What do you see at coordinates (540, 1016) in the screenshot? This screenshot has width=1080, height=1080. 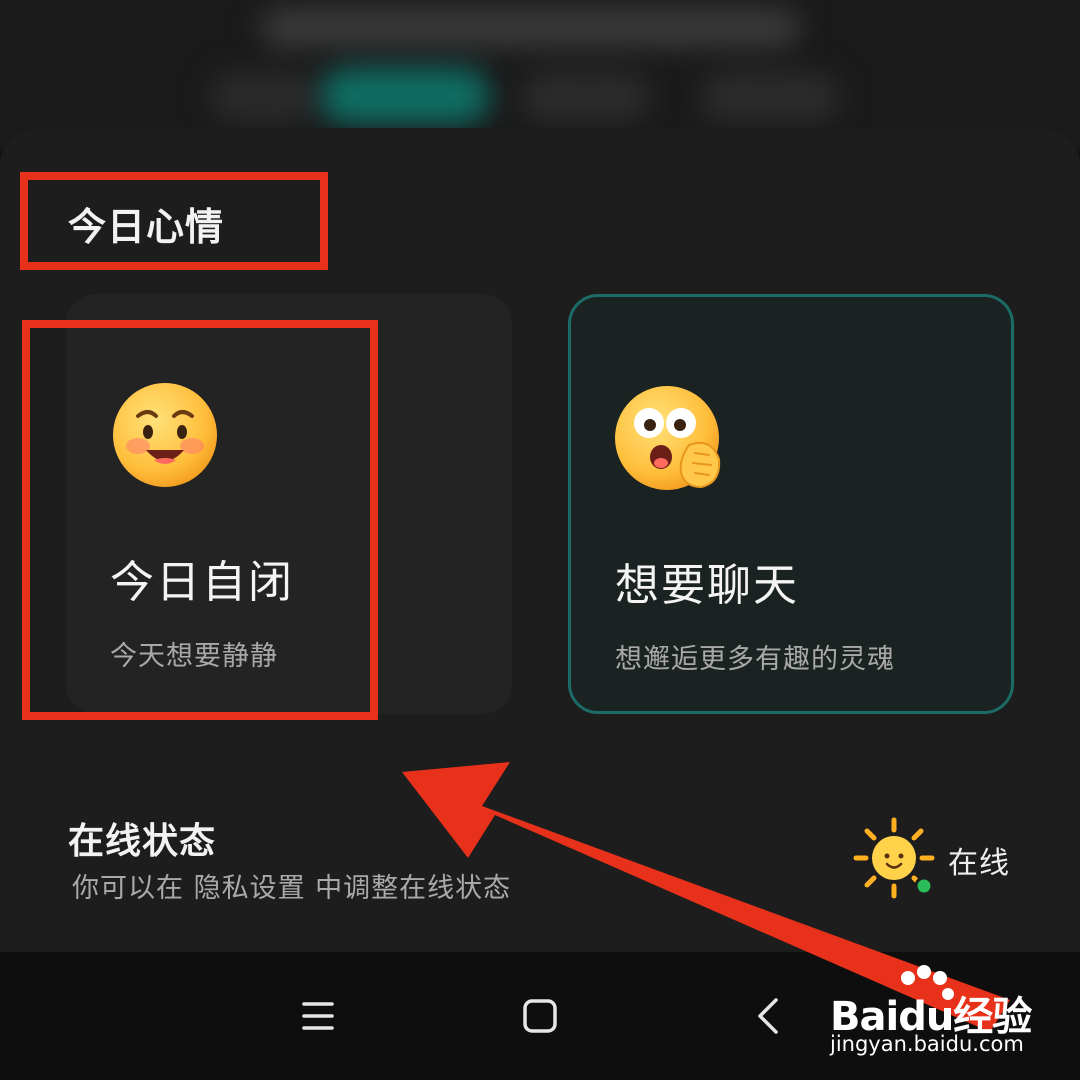 I see `home-icon` at bounding box center [540, 1016].